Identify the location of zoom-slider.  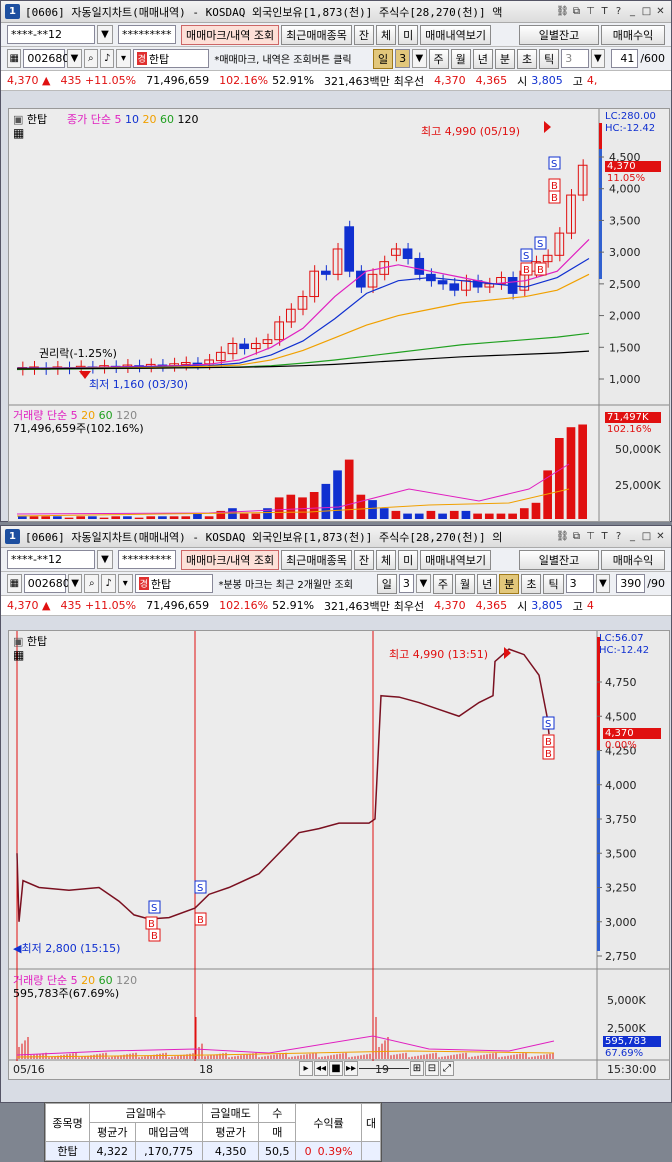
(384, 1065).